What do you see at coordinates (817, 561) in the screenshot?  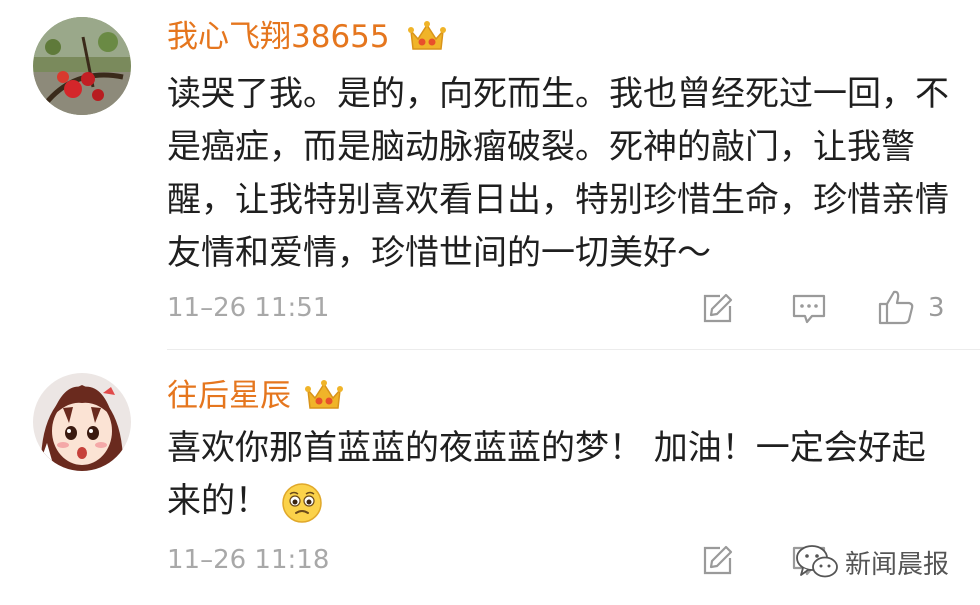 I see `wechat-icon` at bounding box center [817, 561].